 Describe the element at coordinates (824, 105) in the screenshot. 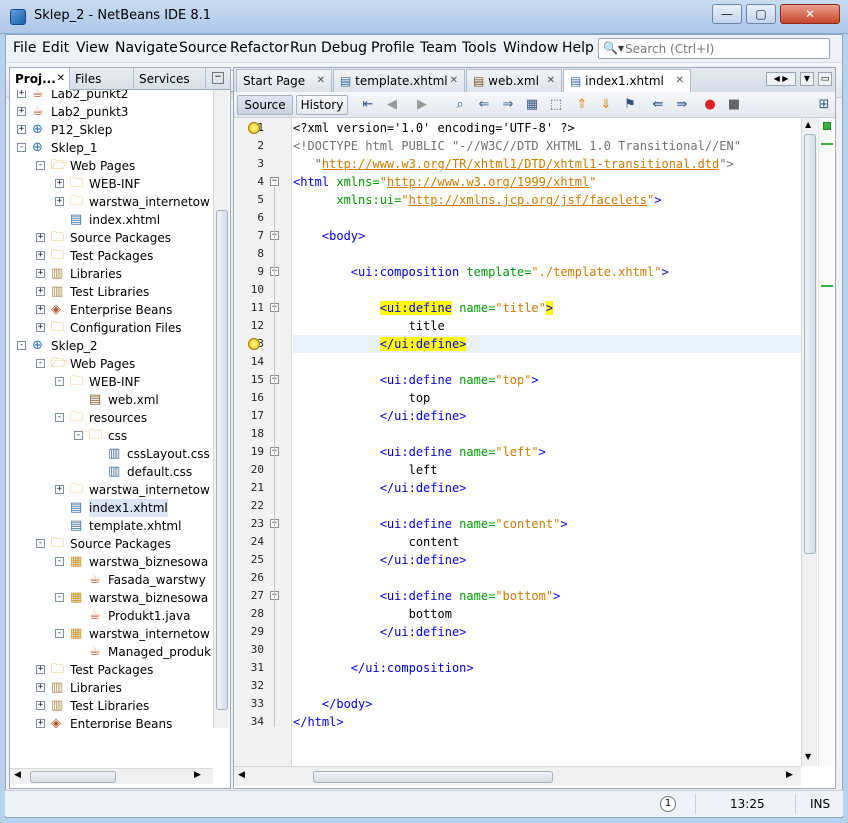

I see `split-editor-icon: ⊞` at that location.